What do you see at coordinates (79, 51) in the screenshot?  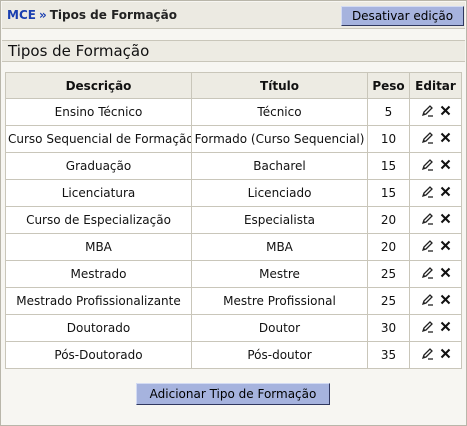 I see `page-title: Tipos de Formação` at bounding box center [79, 51].